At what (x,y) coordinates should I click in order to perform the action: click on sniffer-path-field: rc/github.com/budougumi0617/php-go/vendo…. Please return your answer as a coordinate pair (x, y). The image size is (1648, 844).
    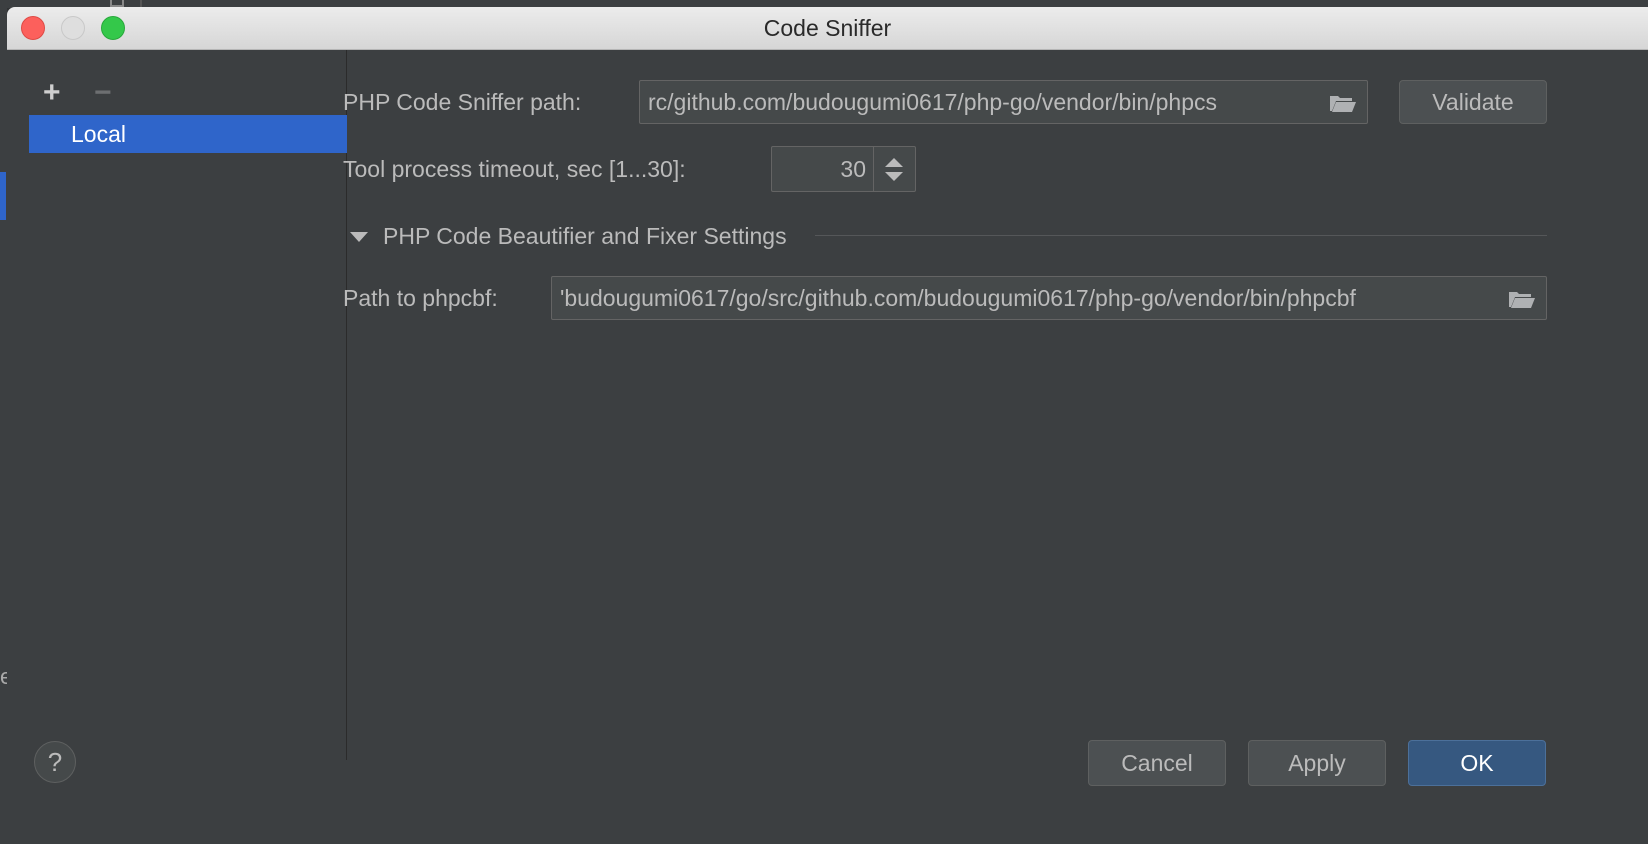
    Looking at the image, I should click on (1003, 102).